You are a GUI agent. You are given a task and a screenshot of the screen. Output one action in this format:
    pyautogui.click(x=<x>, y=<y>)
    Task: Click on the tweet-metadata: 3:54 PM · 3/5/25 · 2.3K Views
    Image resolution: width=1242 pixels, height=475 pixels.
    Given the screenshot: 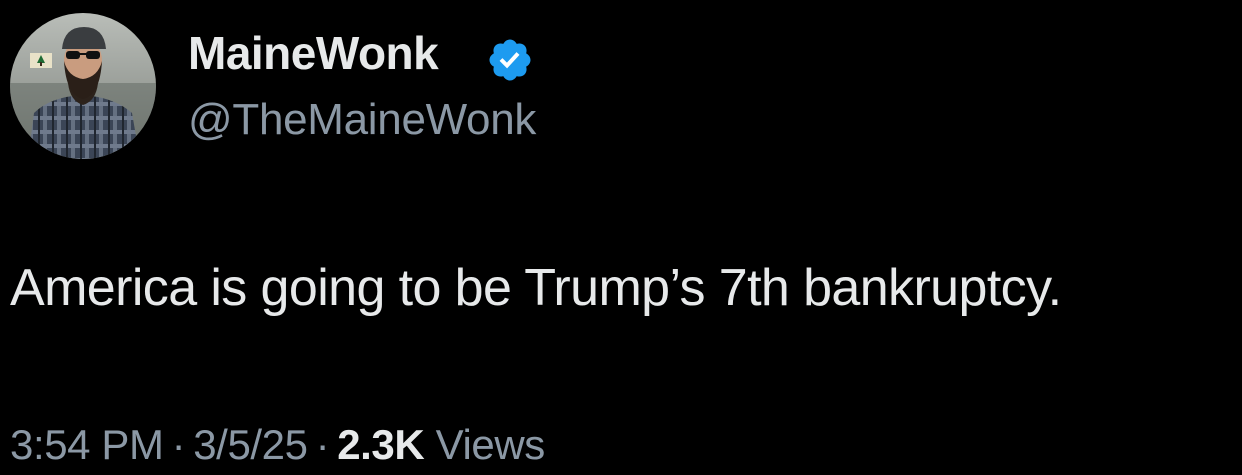 What is the action you would take?
    pyautogui.click(x=277, y=445)
    